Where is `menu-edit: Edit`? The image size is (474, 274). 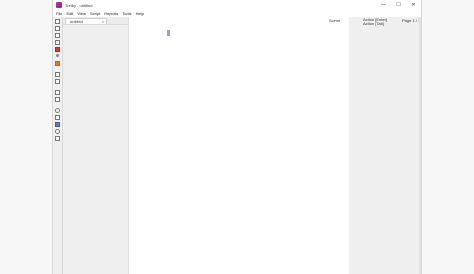
menu-edit: Edit is located at coordinates (69, 13).